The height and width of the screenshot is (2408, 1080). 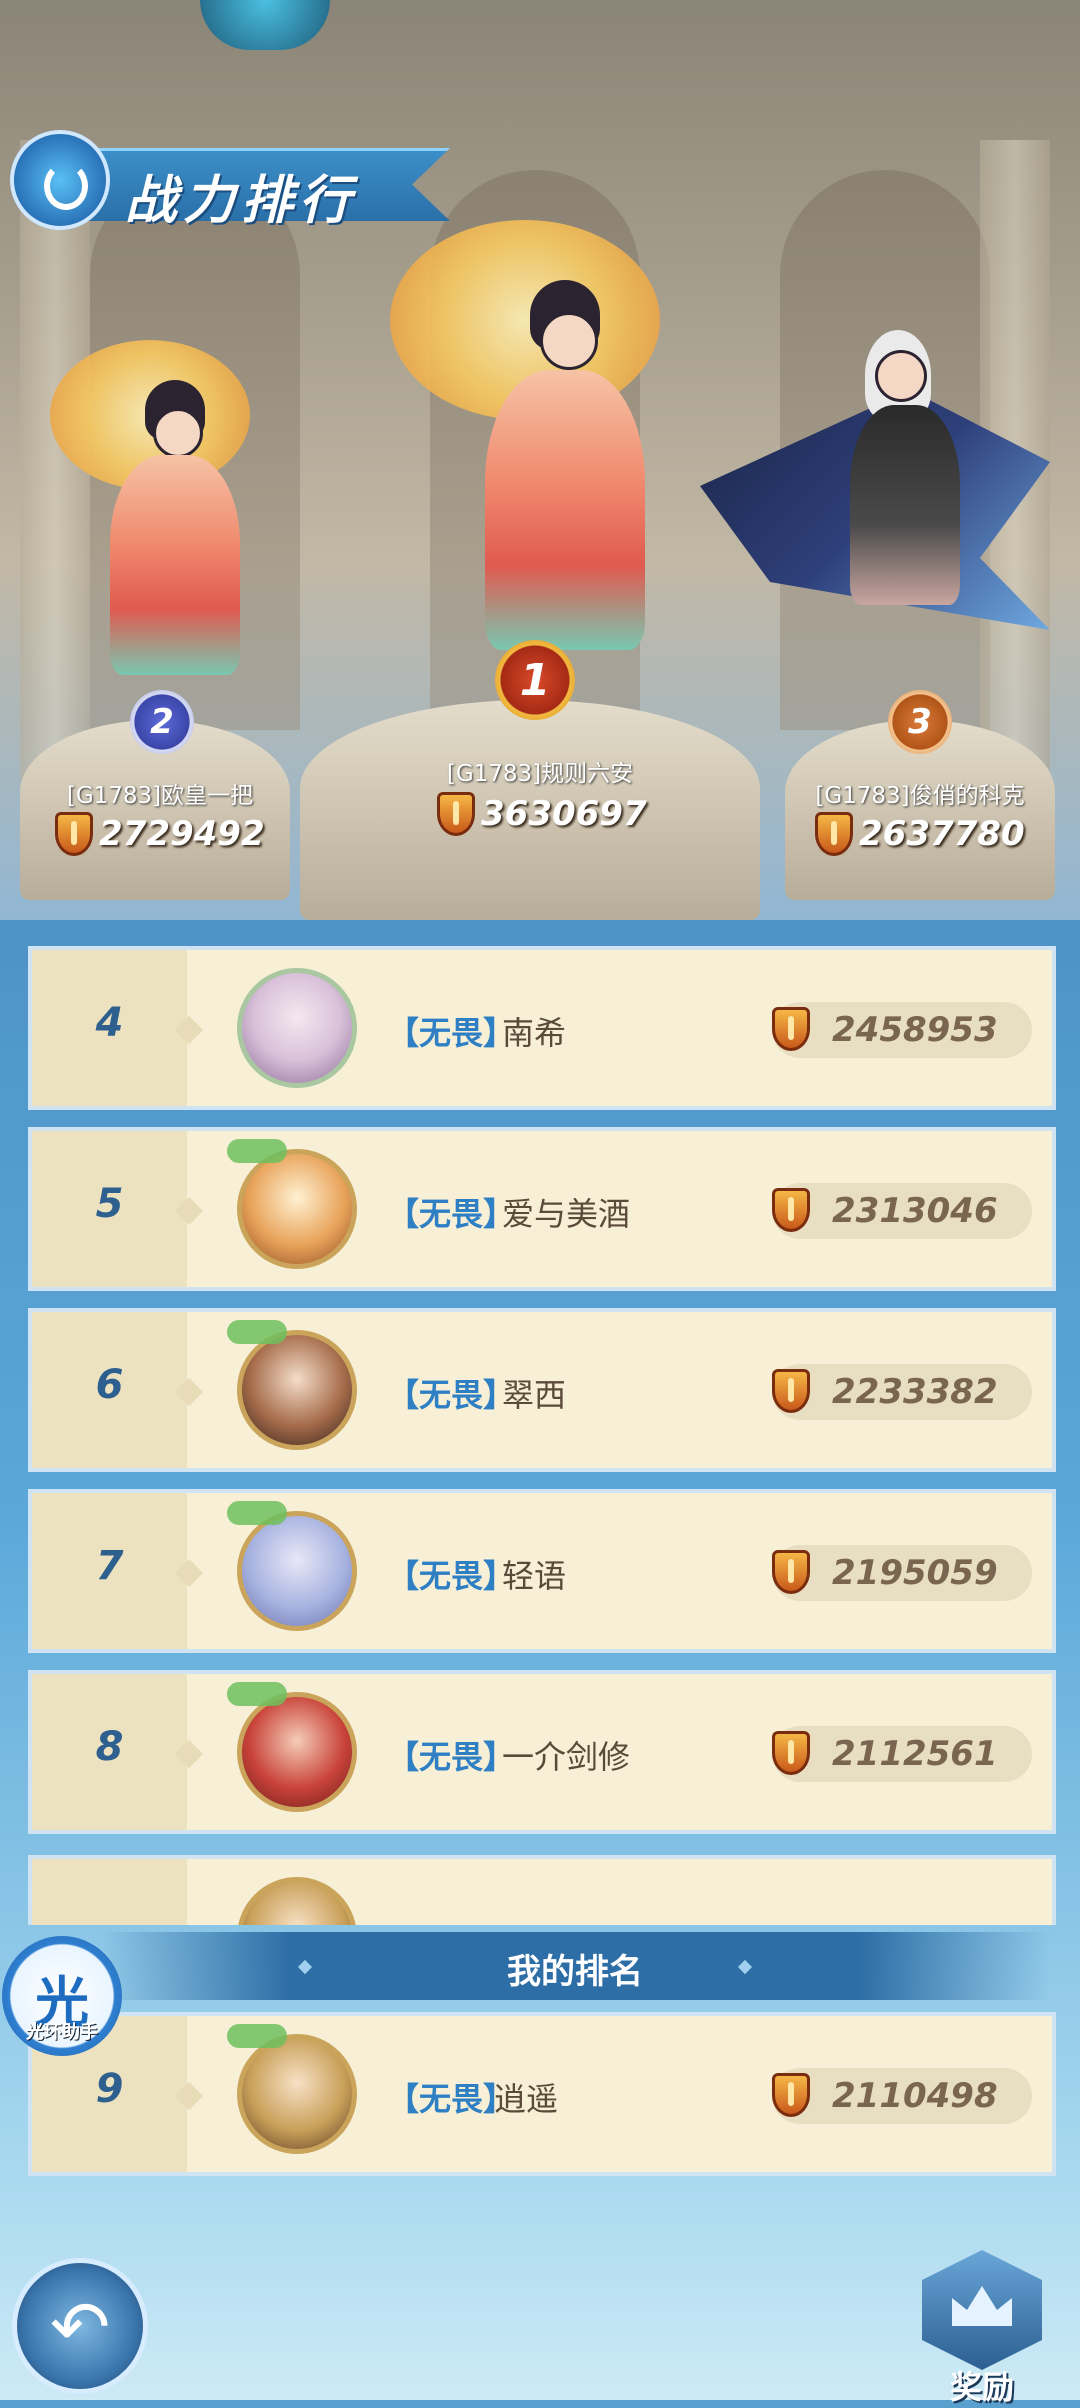 What do you see at coordinates (534, 1395) in the screenshot?
I see `player-name: 翠西` at bounding box center [534, 1395].